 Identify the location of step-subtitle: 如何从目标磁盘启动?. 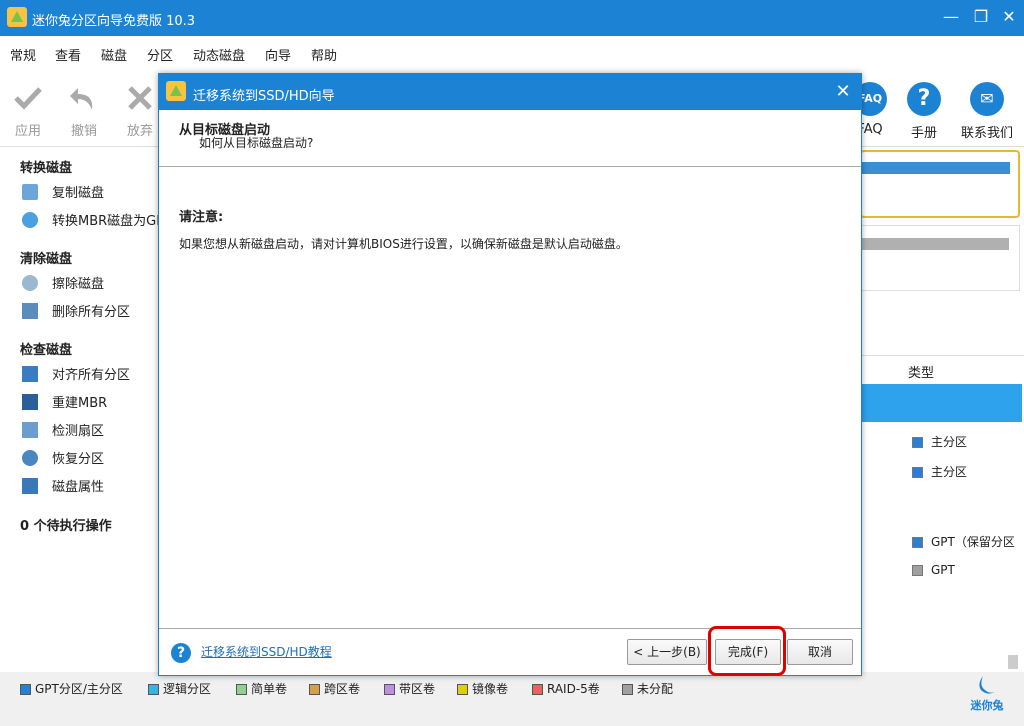
(256, 143).